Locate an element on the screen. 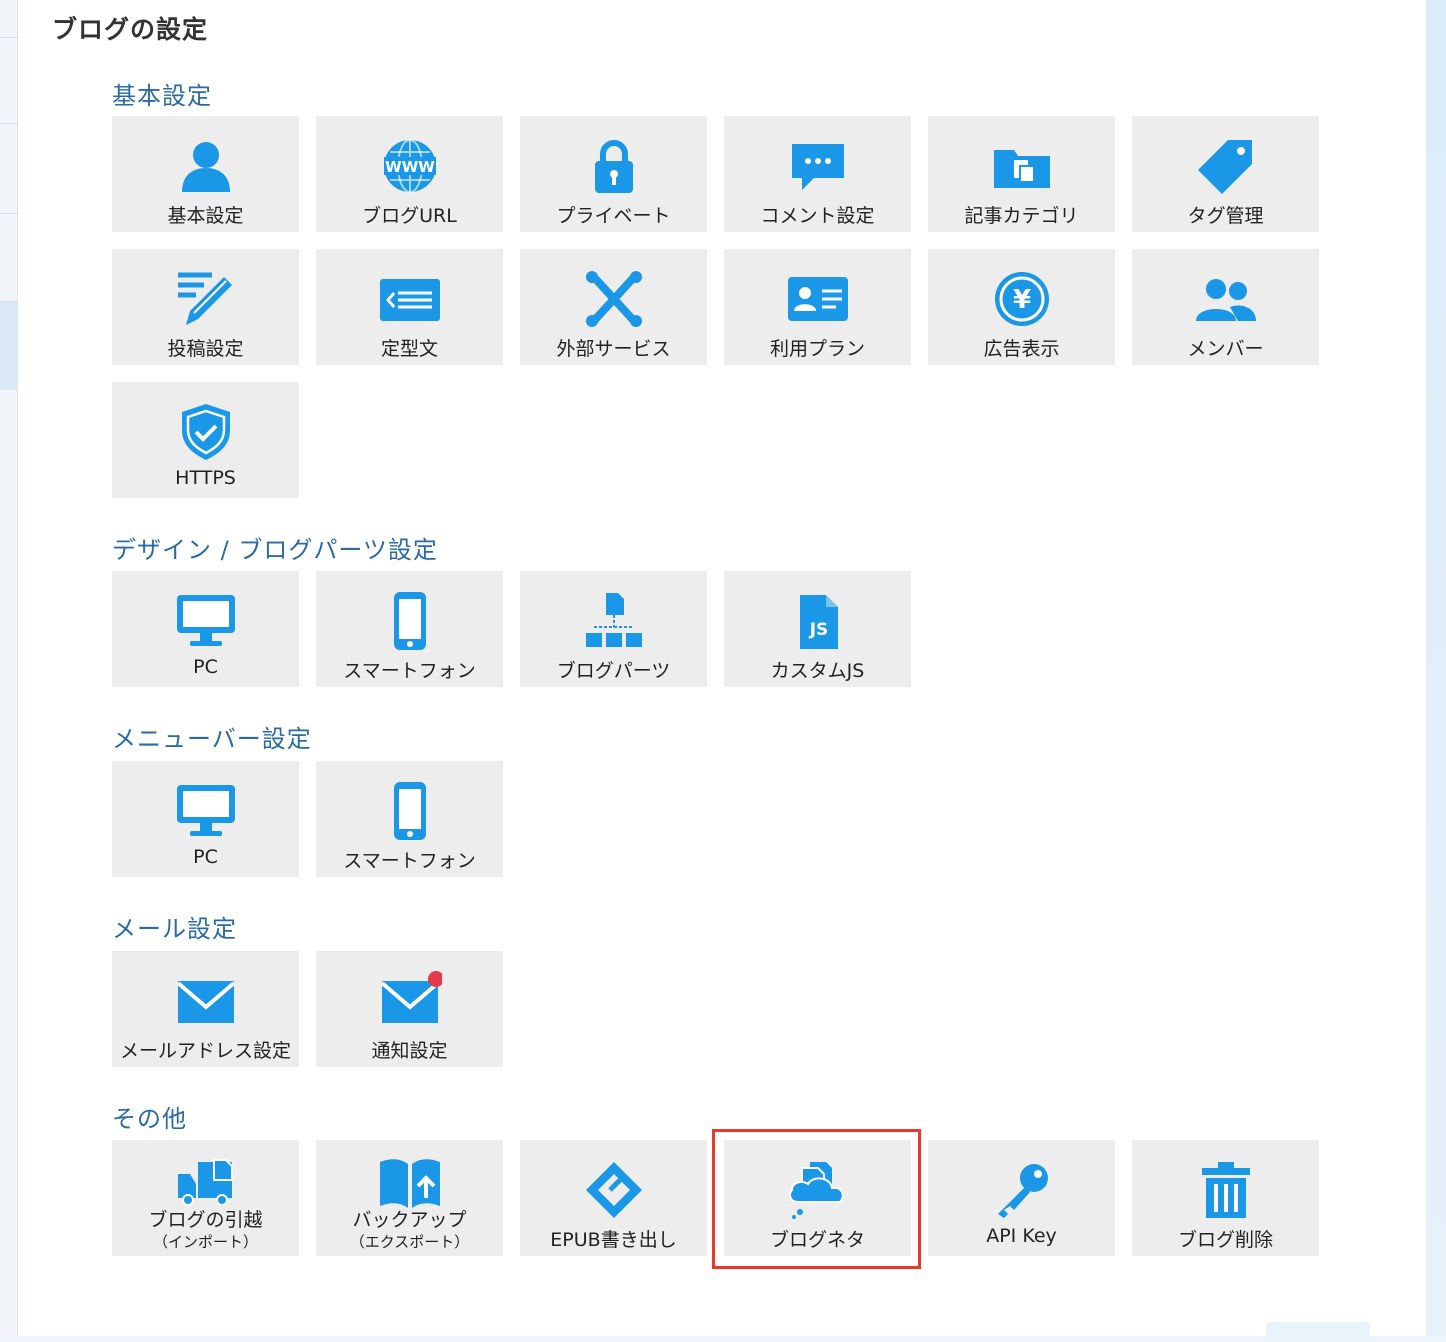 Image resolution: width=1446 pixels, height=1342 pixels. tile-design-pc: PC is located at coordinates (205, 629).